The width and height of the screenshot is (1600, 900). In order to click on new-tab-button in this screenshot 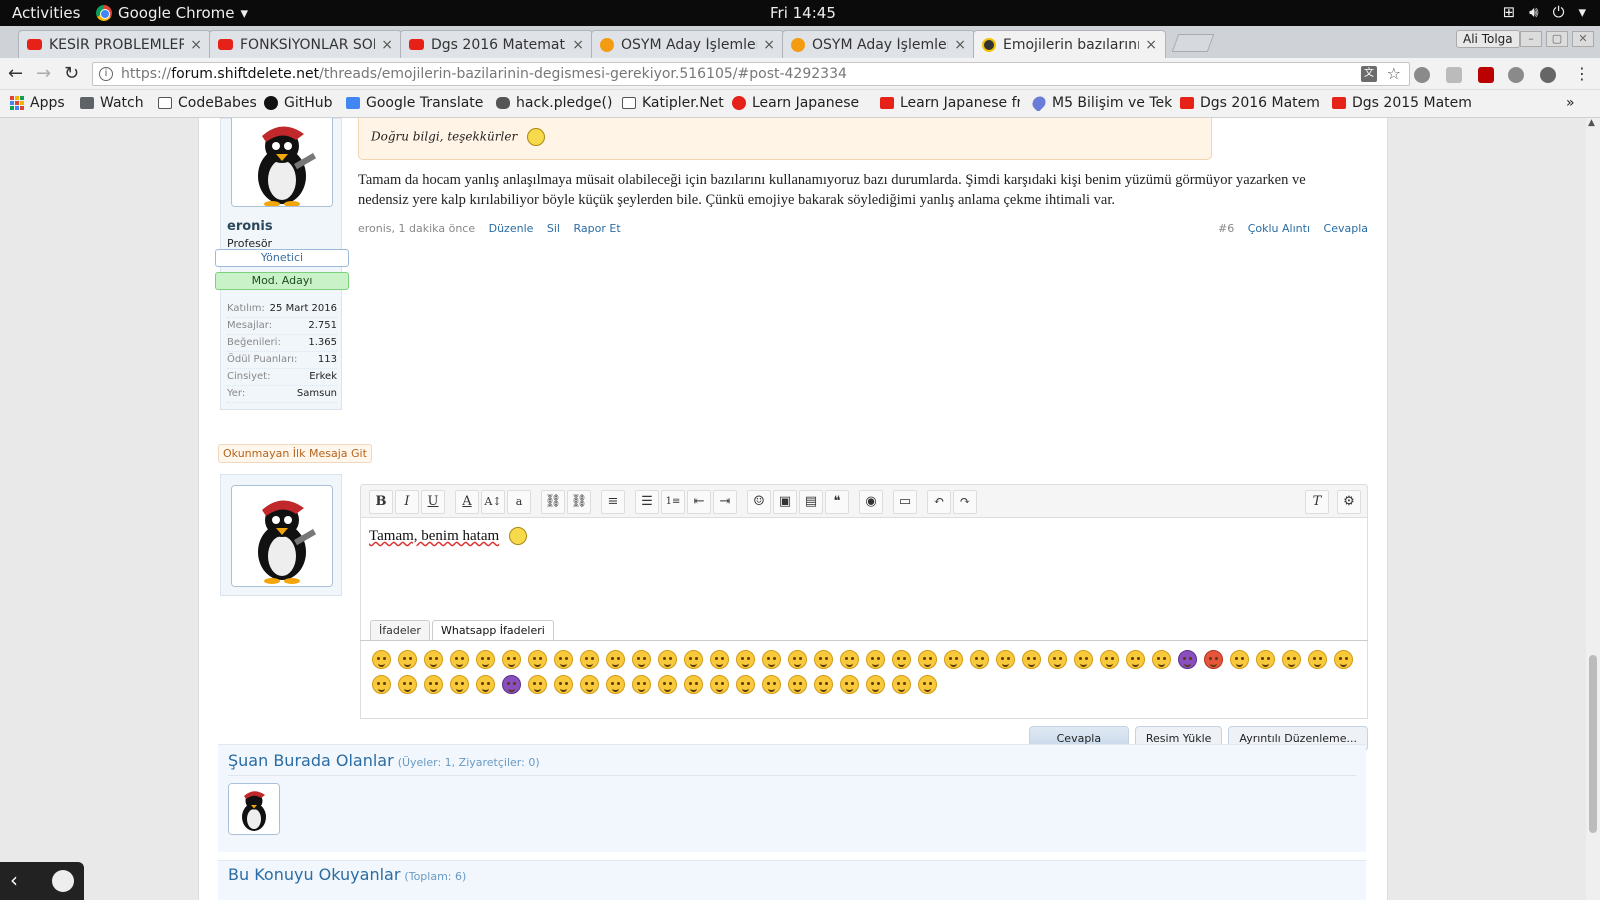, I will do `click(1193, 43)`.